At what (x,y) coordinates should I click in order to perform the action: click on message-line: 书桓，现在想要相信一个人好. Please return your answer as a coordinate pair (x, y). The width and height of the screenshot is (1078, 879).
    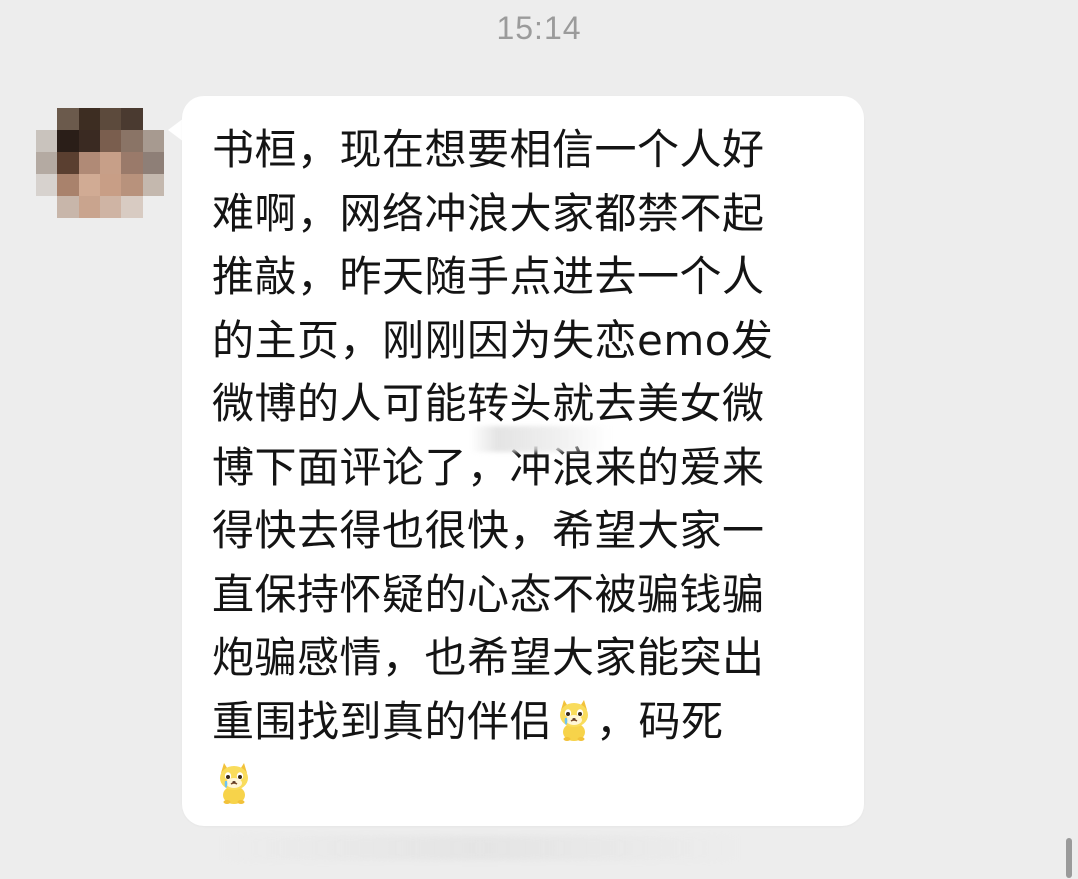
    Looking at the image, I should click on (488, 149).